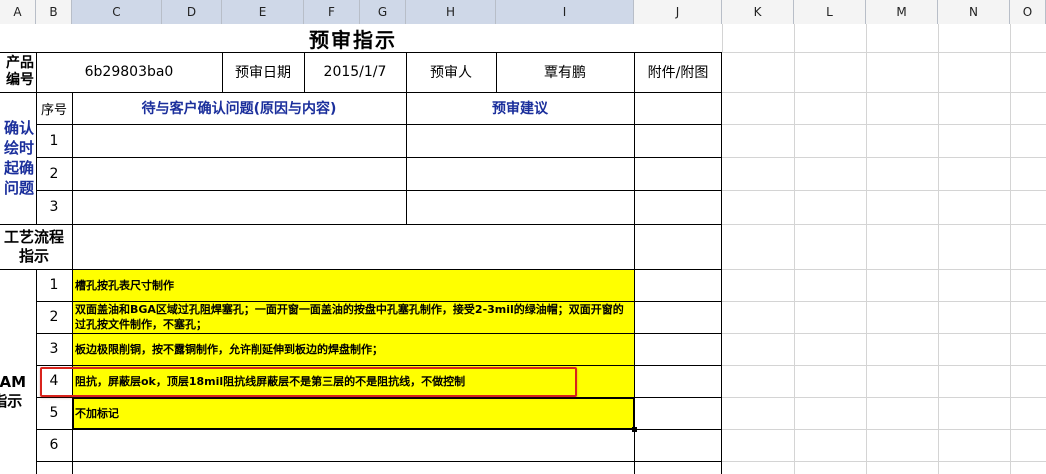 This screenshot has width=1046, height=474. I want to click on instruction-cell: 槽孔按孔表尺寸制作, so click(353, 285).